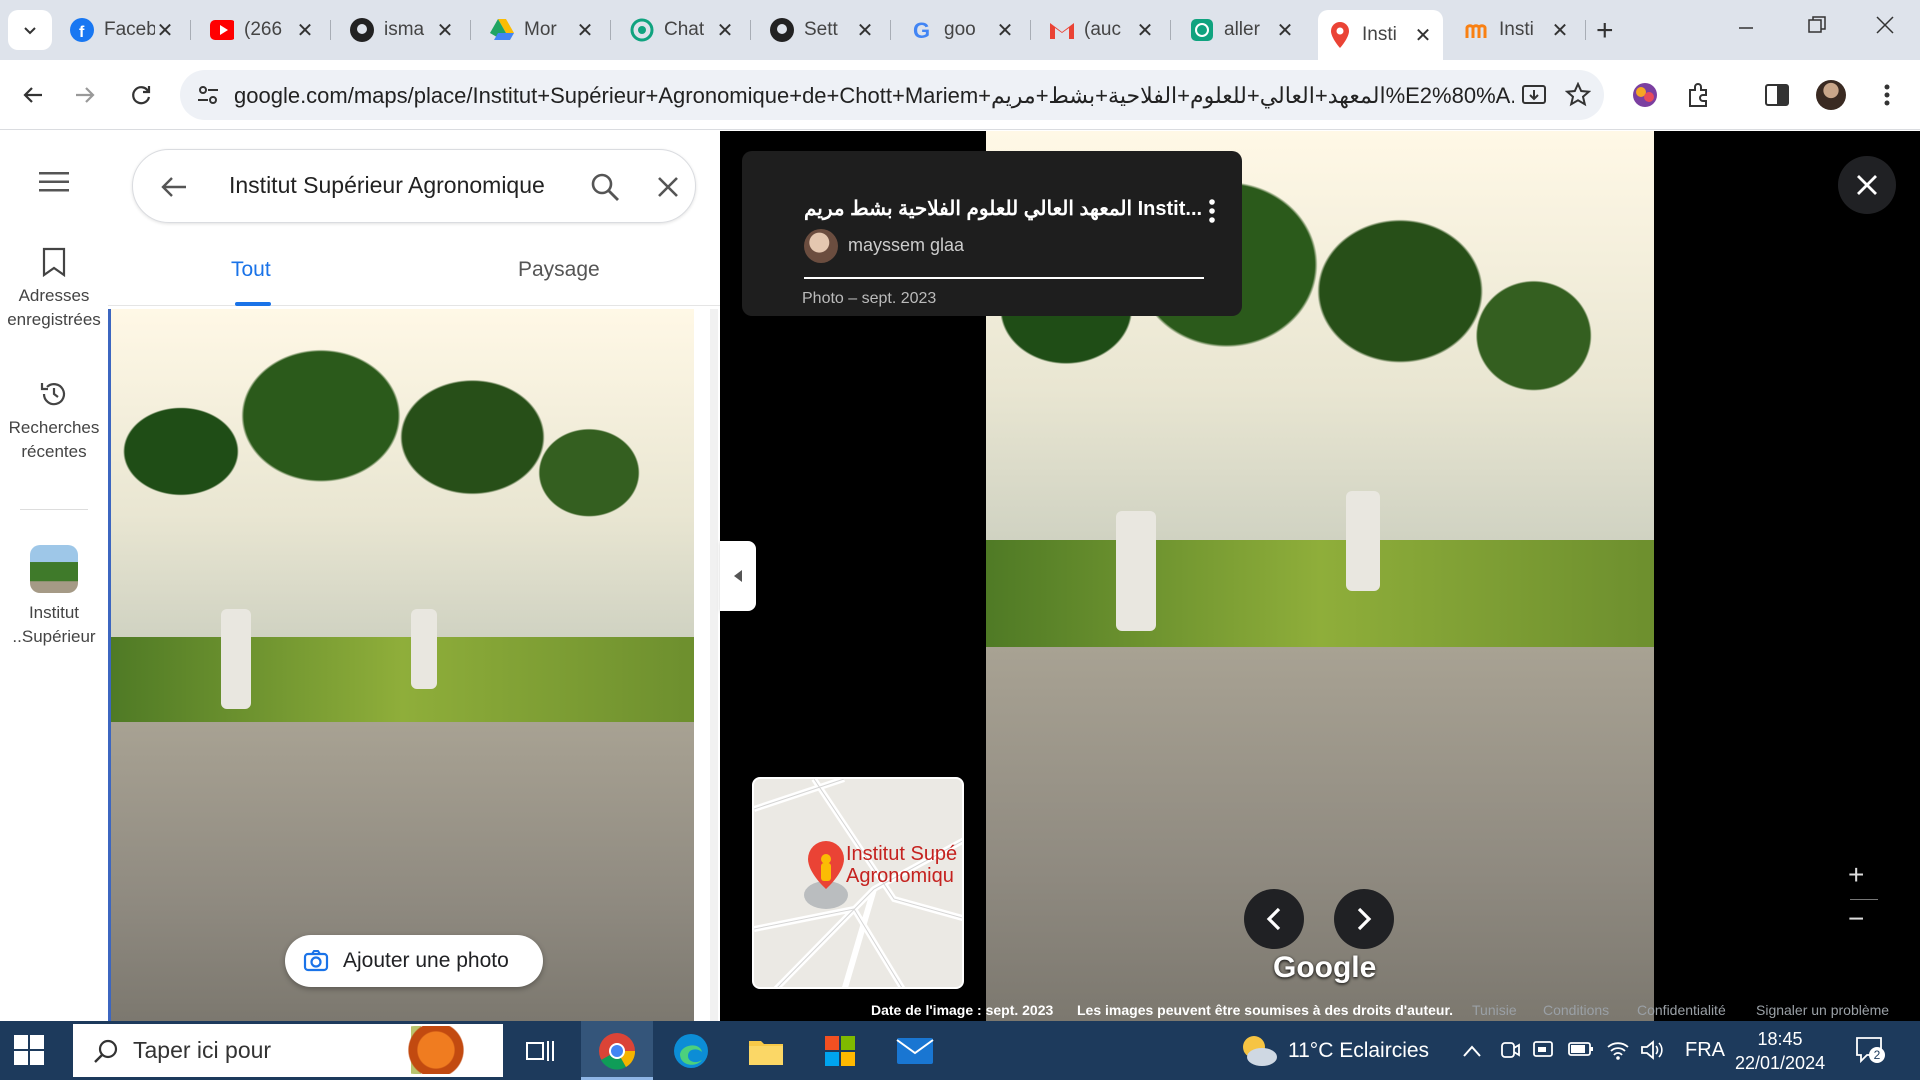 This screenshot has width=1920, height=1080. Describe the element at coordinates (54, 451) in the screenshot. I see `rail-recent-label-2: récentes` at that location.